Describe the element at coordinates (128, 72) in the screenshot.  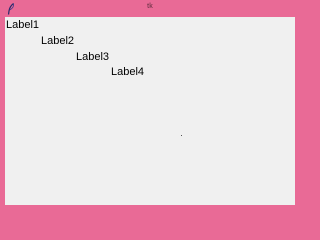
I see `label-4: Label4` at that location.